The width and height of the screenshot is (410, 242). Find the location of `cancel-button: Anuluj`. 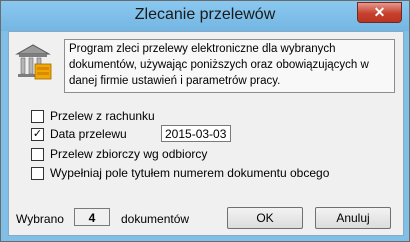

cancel-button: Anuluj is located at coordinates (353, 218).